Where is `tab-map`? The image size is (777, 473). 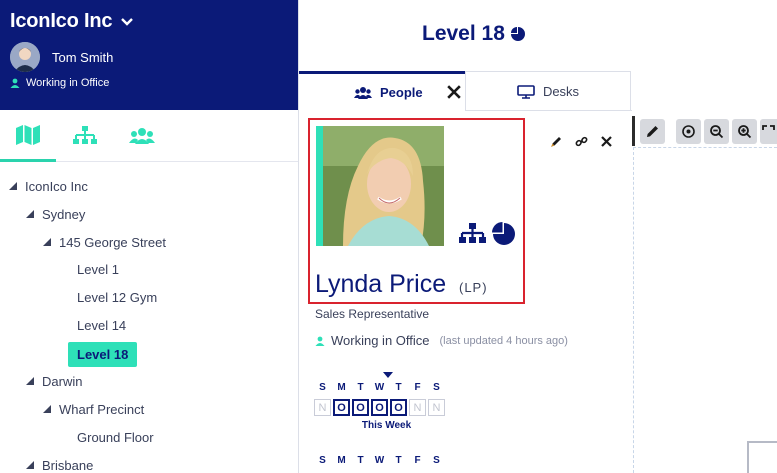
tab-map is located at coordinates (28, 136).